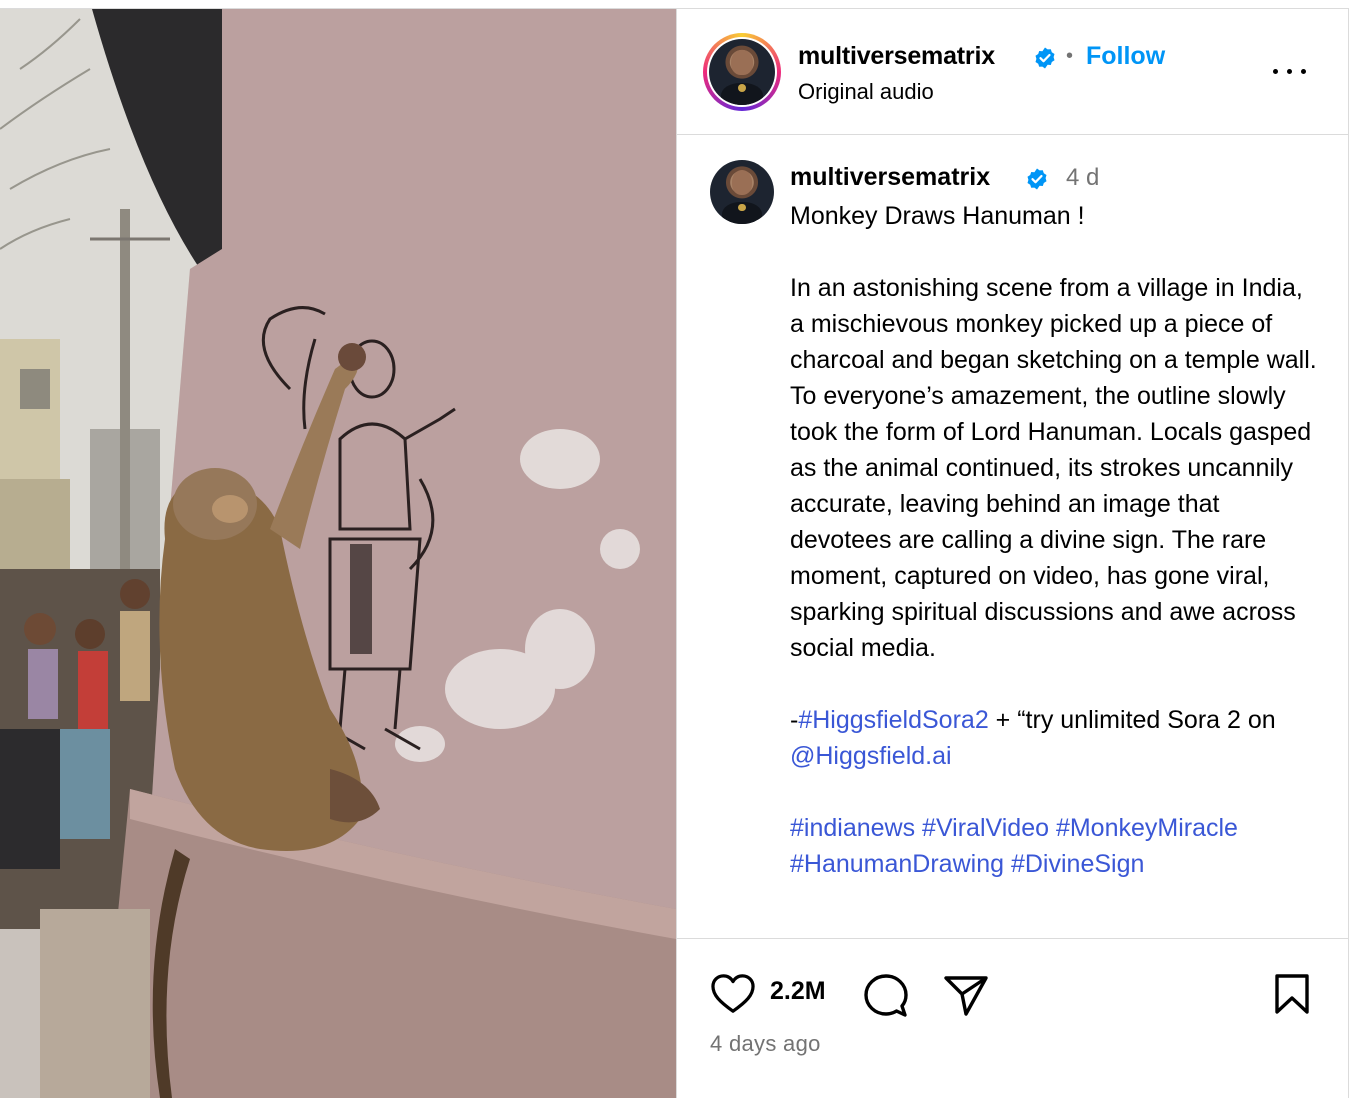  Describe the element at coordinates (1082, 178) in the screenshot. I see `caption-time: 4 d` at that location.